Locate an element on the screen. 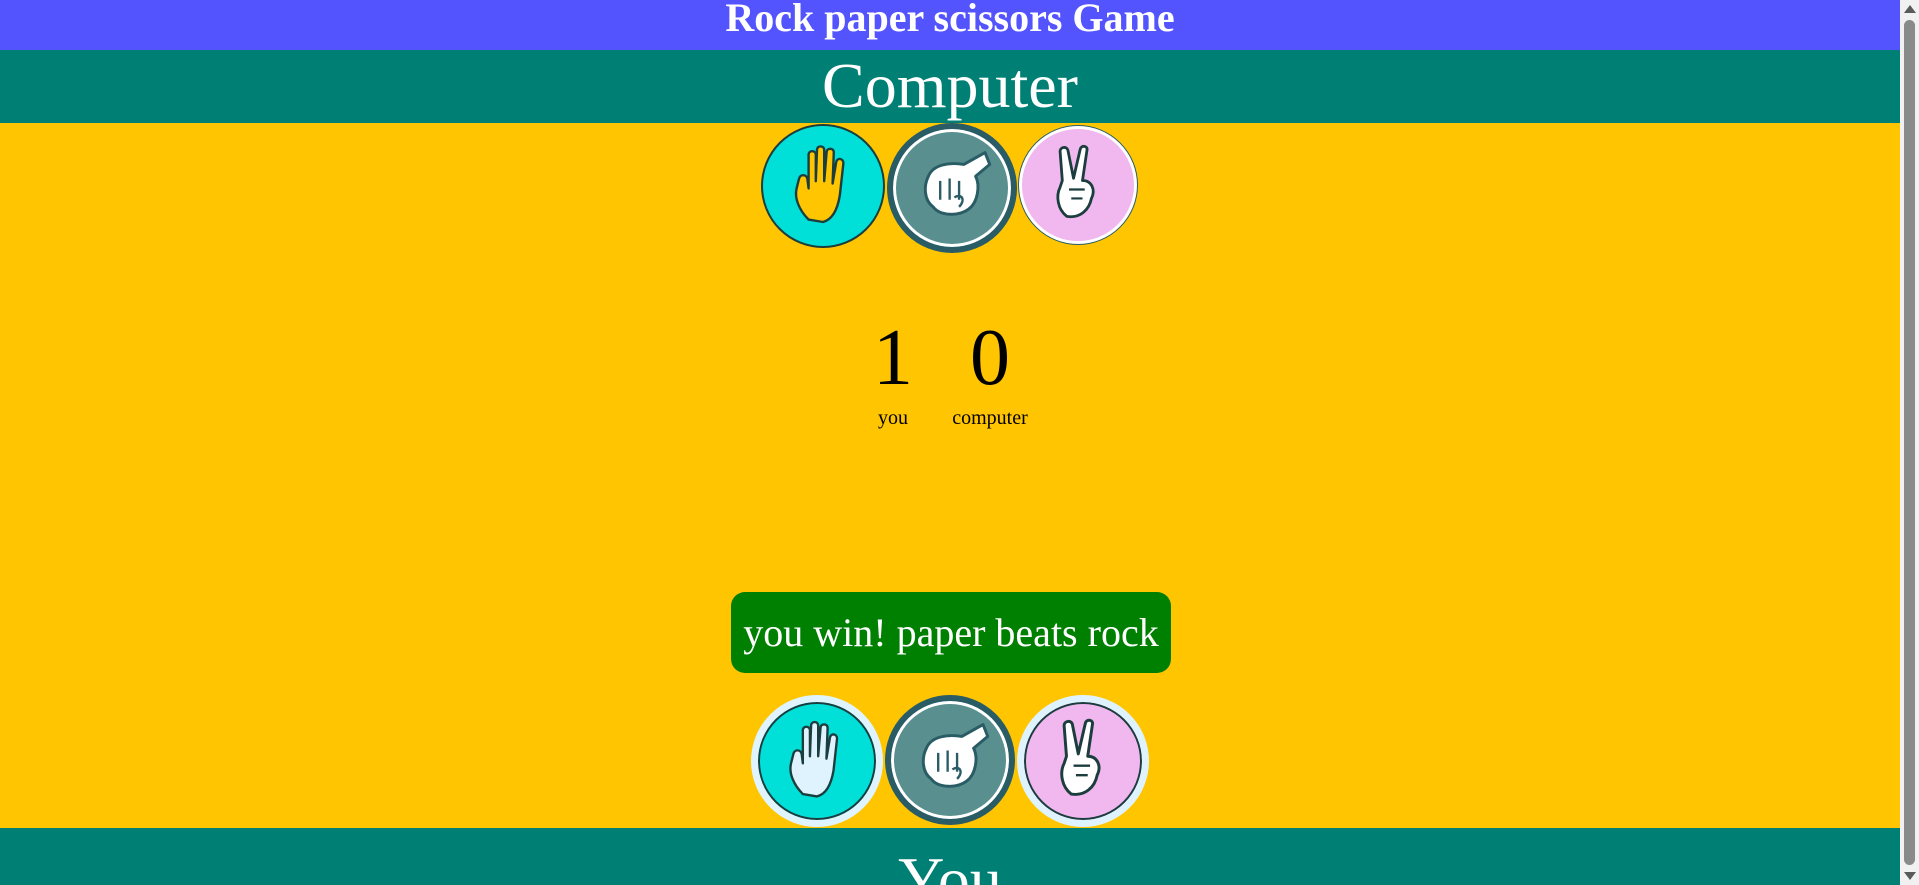 This screenshot has height=885, width=1919. player-choice-paper is located at coordinates (817, 761).